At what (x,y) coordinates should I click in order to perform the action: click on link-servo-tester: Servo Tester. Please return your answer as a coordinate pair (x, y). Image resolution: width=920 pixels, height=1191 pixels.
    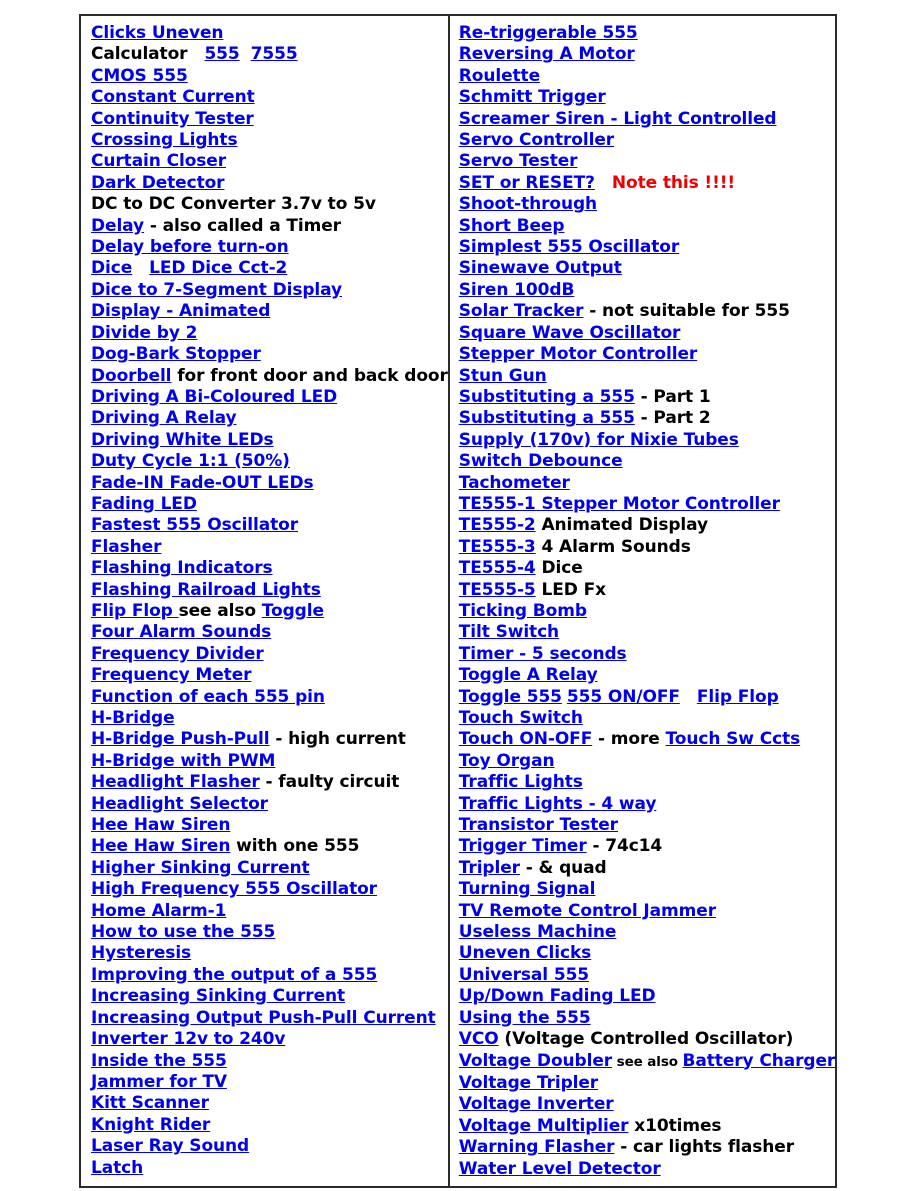
    Looking at the image, I should click on (518, 161).